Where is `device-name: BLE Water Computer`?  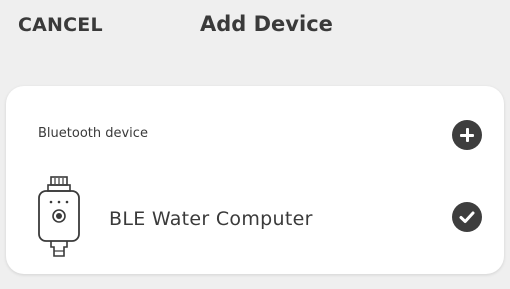
device-name: BLE Water Computer is located at coordinates (211, 219).